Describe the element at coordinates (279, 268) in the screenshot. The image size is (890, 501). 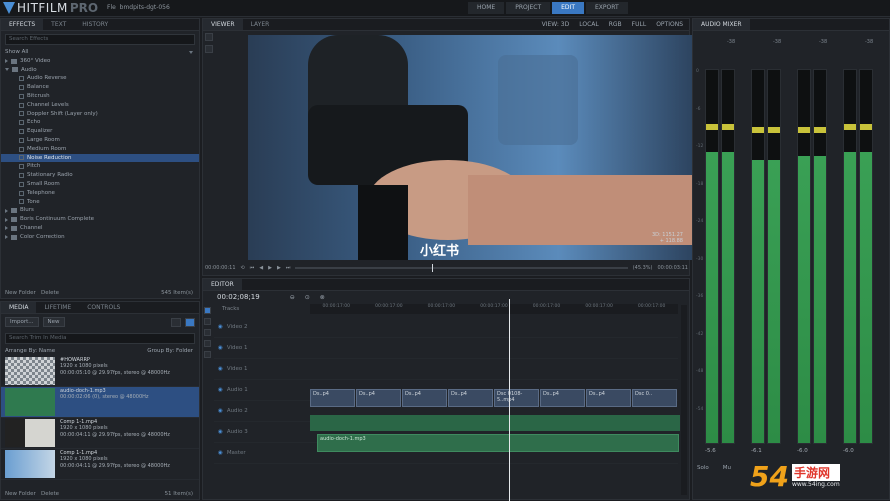
I see `step-forward-icon: ▶` at that location.